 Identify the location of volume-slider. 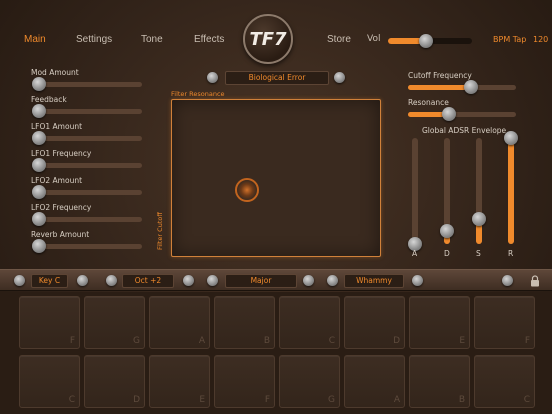
(430, 41).